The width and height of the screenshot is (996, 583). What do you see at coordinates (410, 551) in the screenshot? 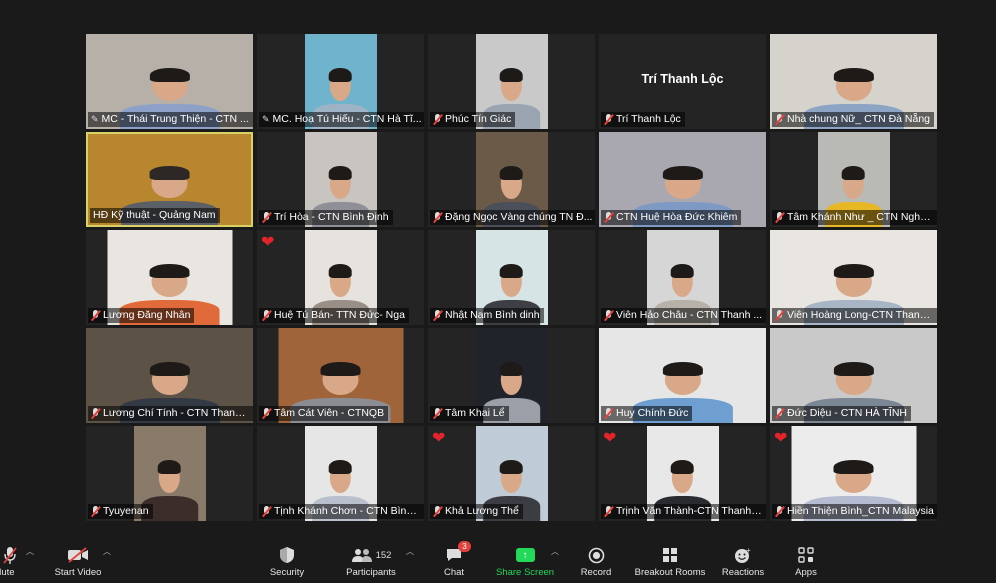
I see `participants-options-caret-icon: ︿` at bounding box center [410, 551].